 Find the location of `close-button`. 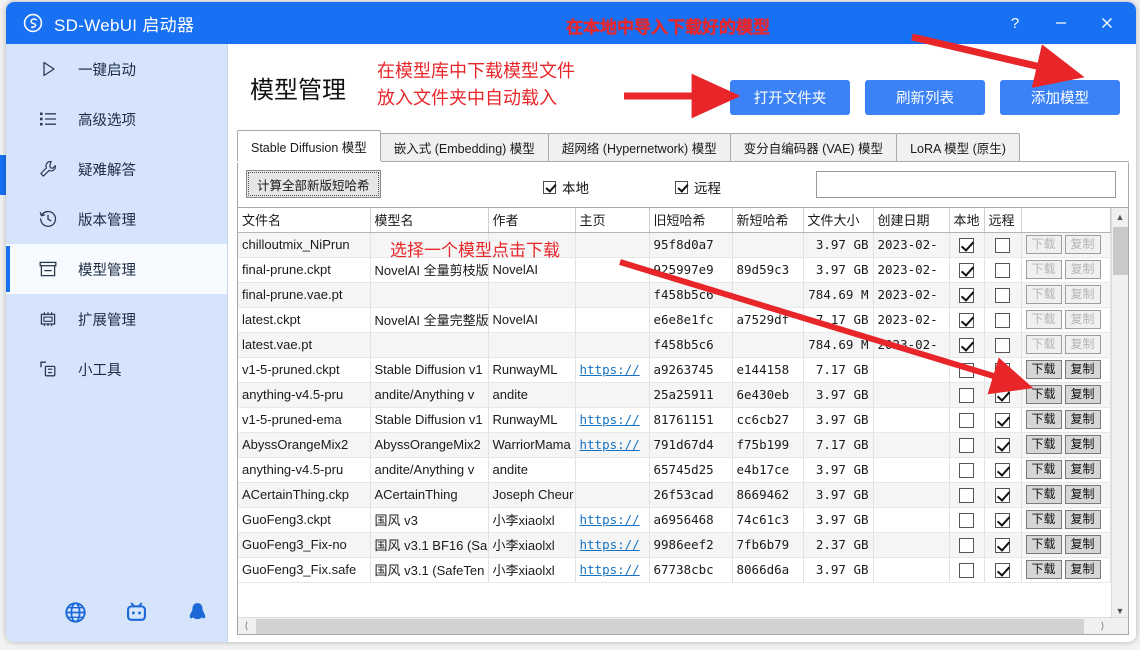

close-button is located at coordinates (1107, 23).